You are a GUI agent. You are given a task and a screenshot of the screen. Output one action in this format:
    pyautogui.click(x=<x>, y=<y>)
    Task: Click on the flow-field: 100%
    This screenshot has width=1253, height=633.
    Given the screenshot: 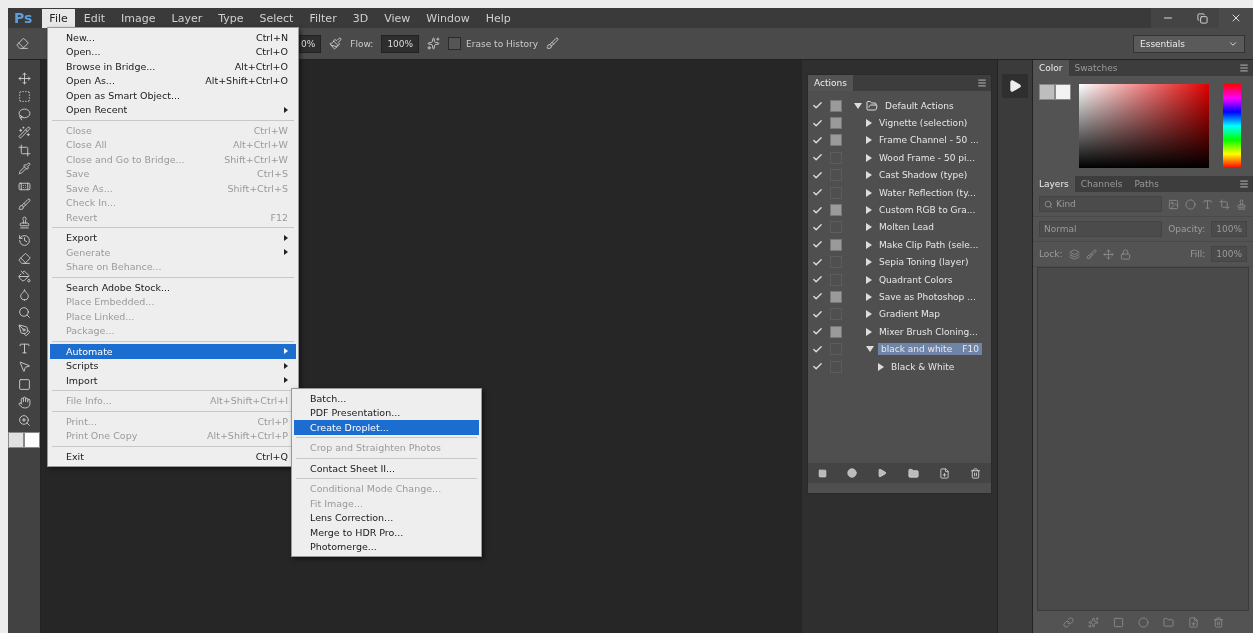 What is the action you would take?
    pyautogui.click(x=400, y=43)
    